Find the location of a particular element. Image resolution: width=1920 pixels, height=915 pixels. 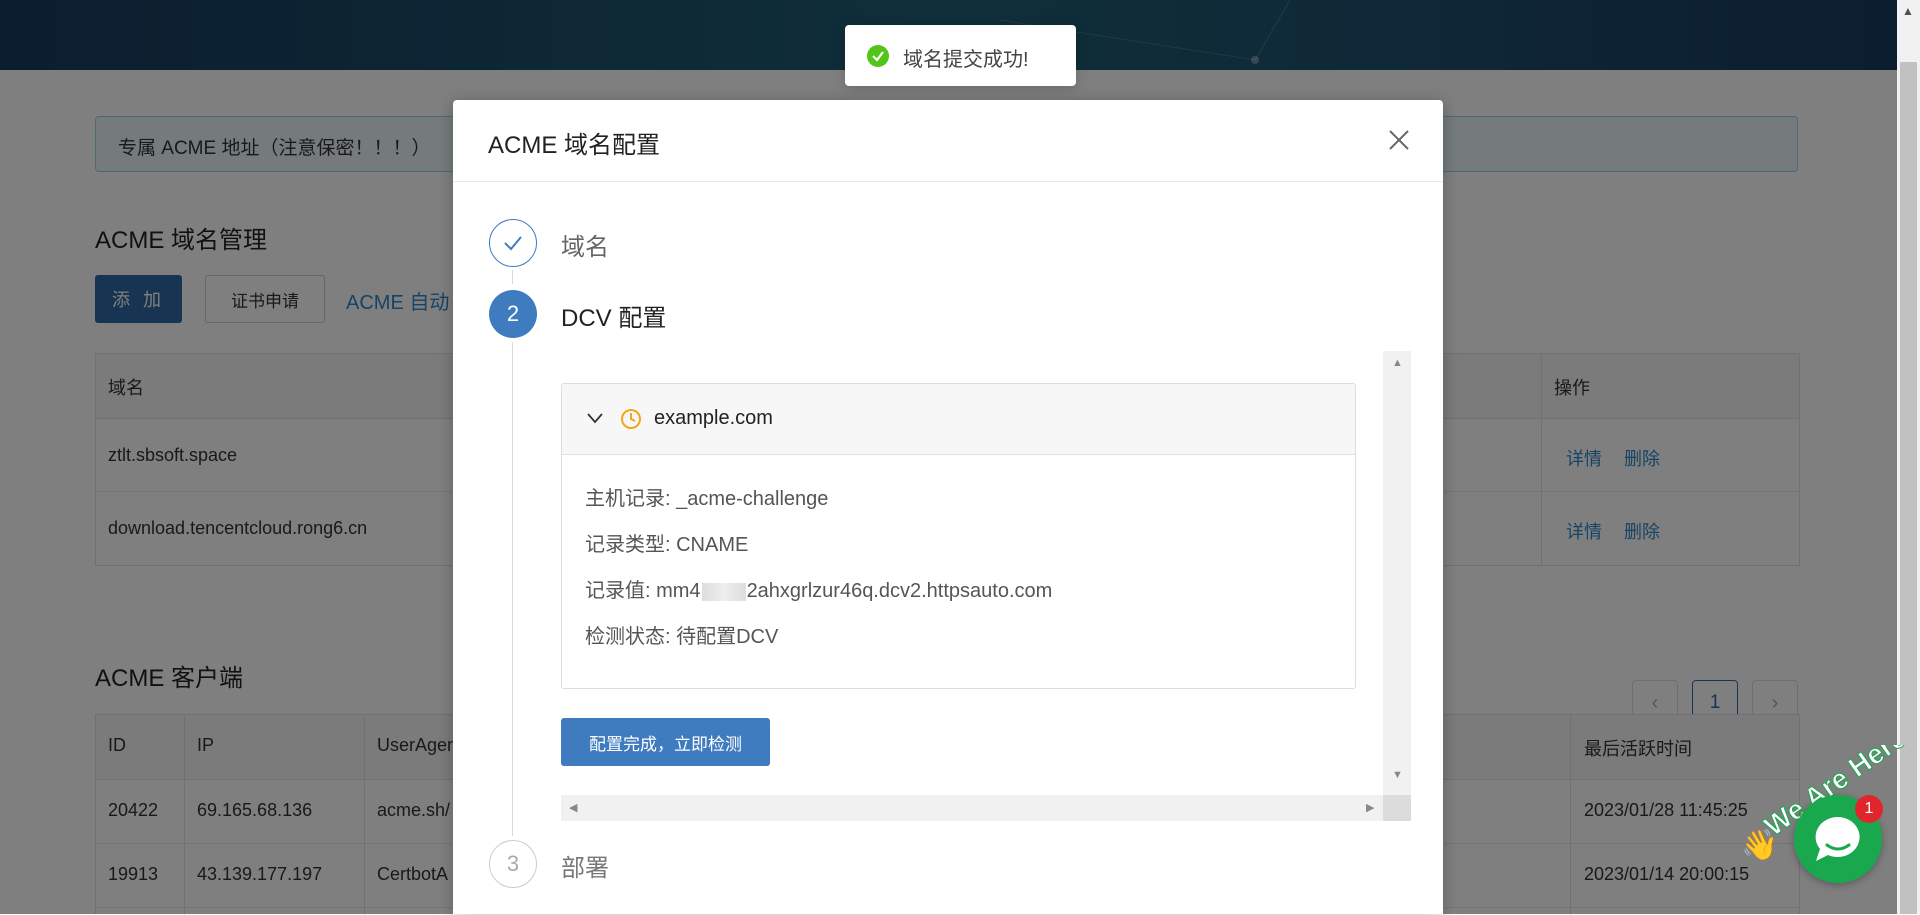

step-3-label: 部署 is located at coordinates (585, 868).